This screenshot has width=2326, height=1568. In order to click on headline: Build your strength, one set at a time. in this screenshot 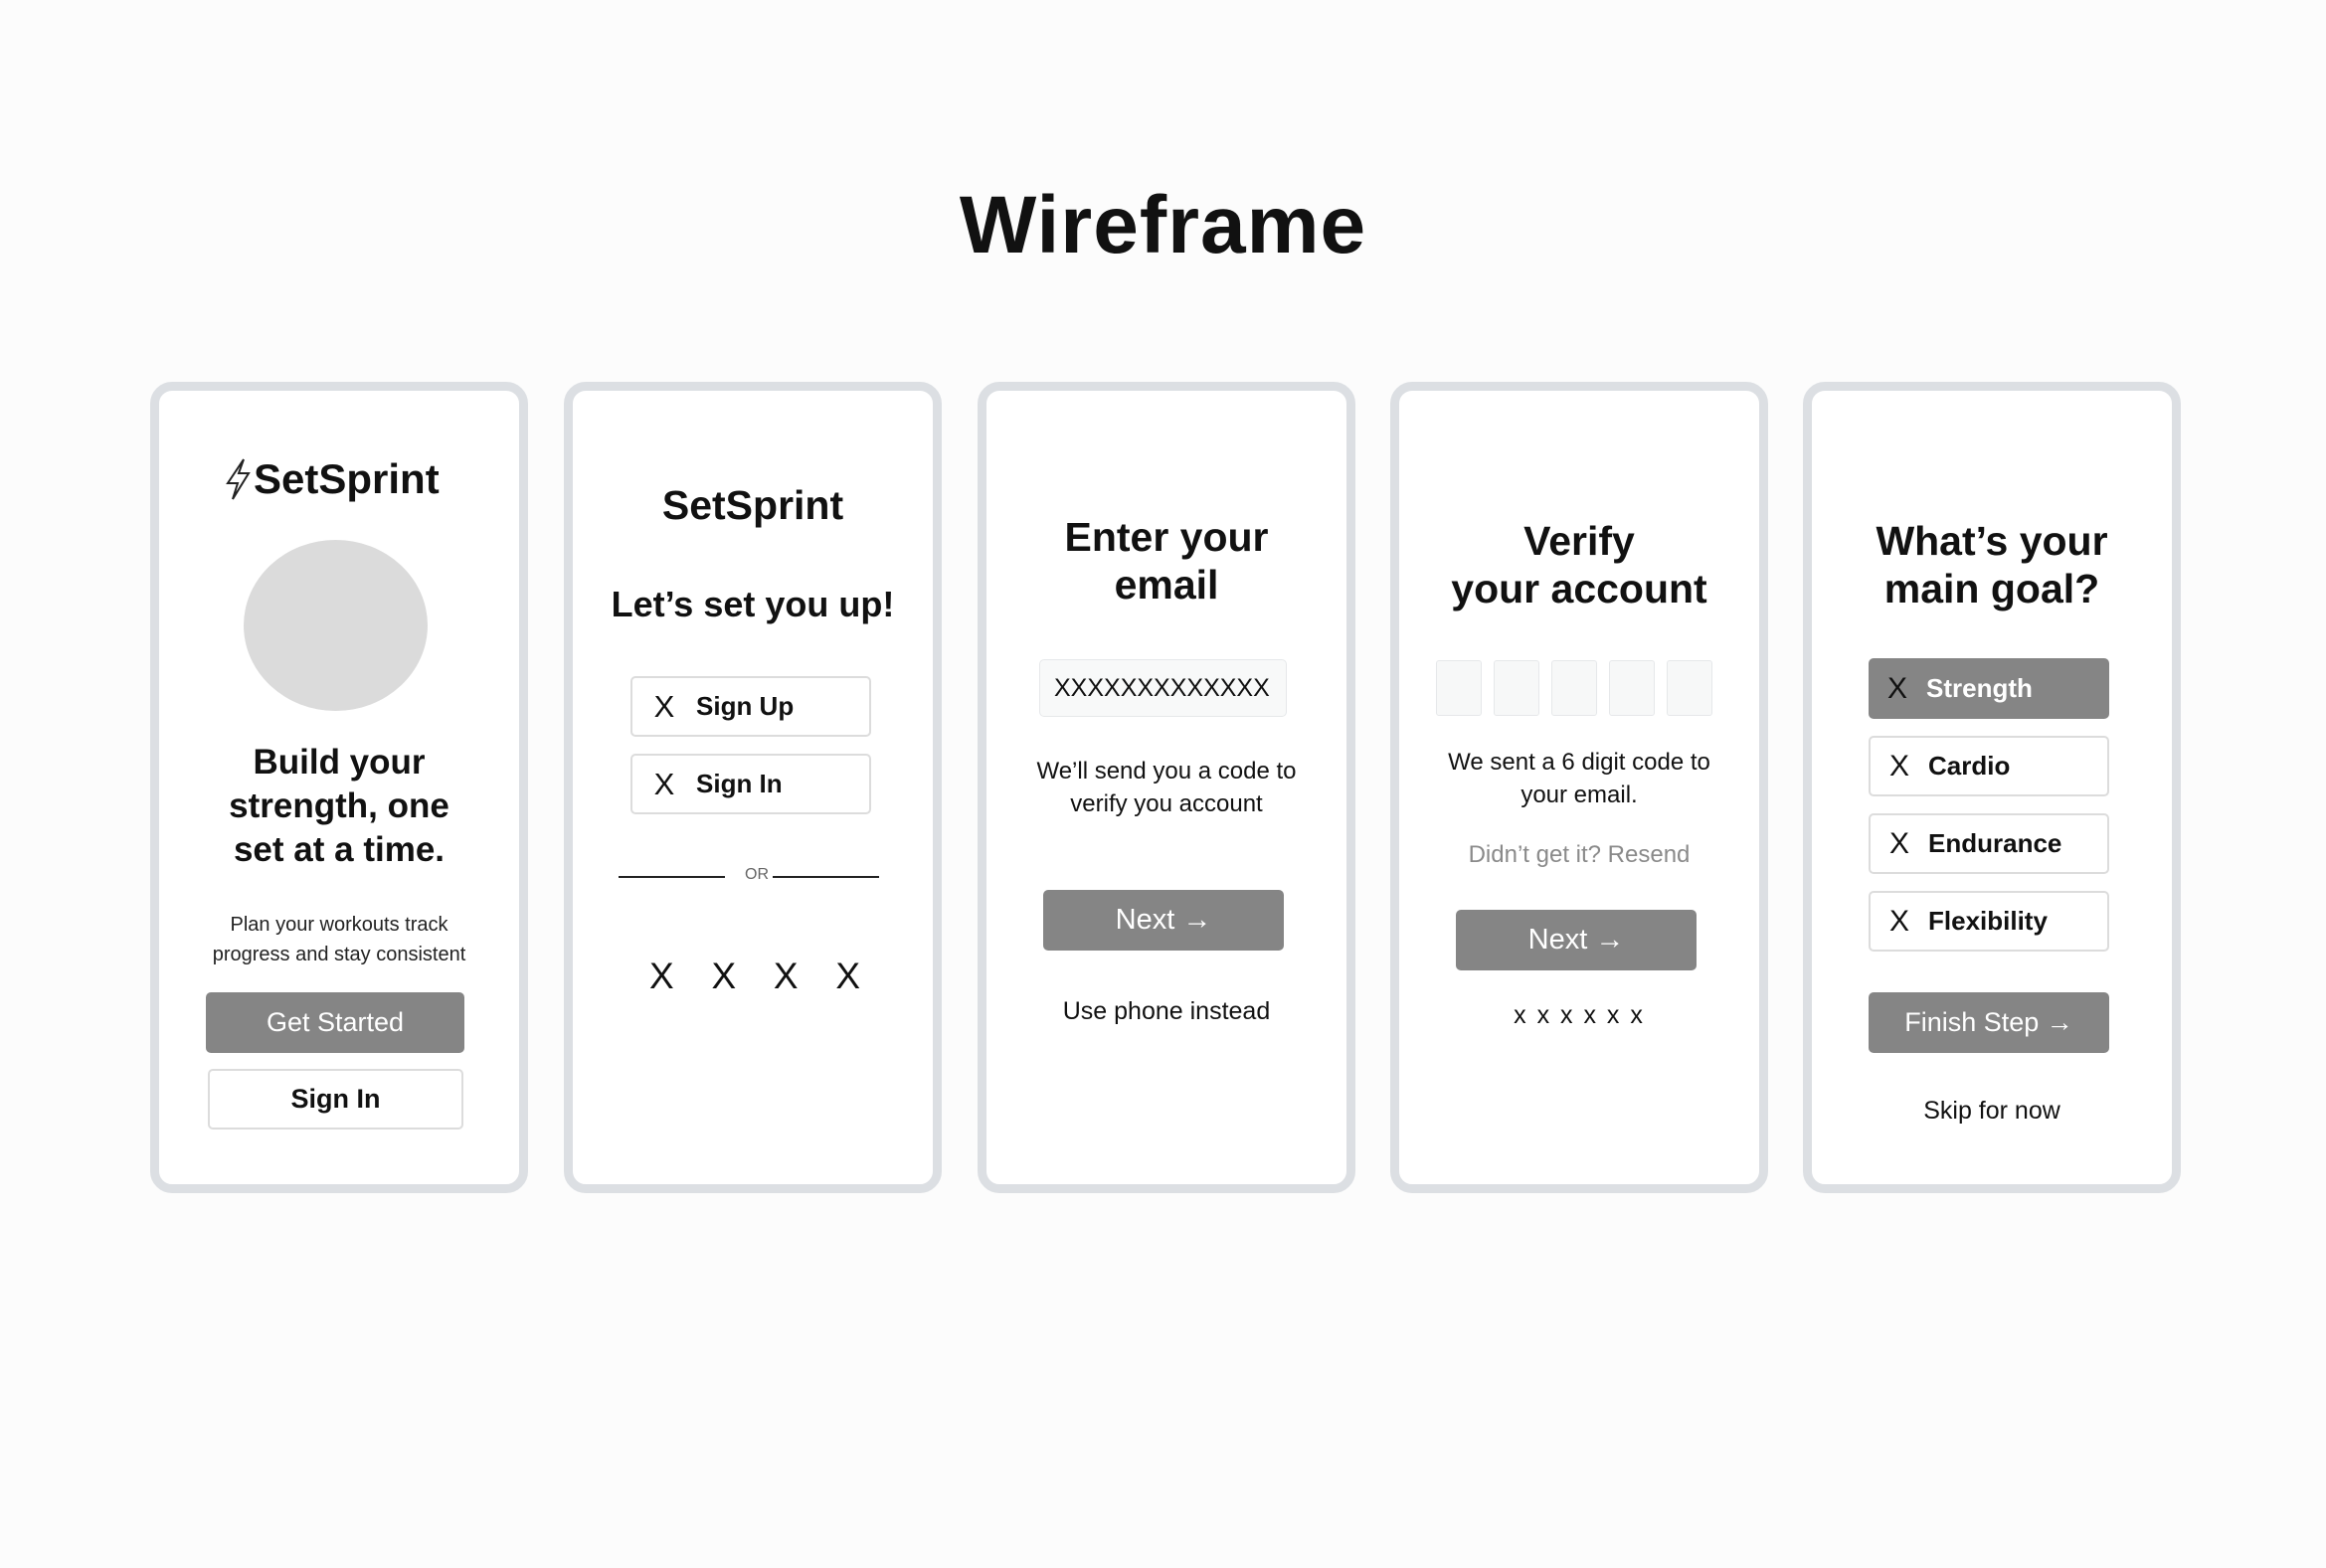, I will do `click(339, 806)`.